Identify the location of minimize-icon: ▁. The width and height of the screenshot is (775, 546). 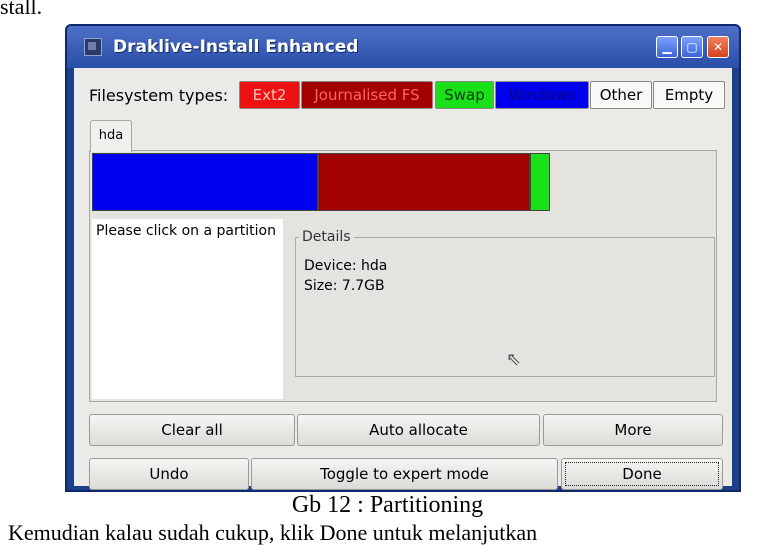
(667, 47).